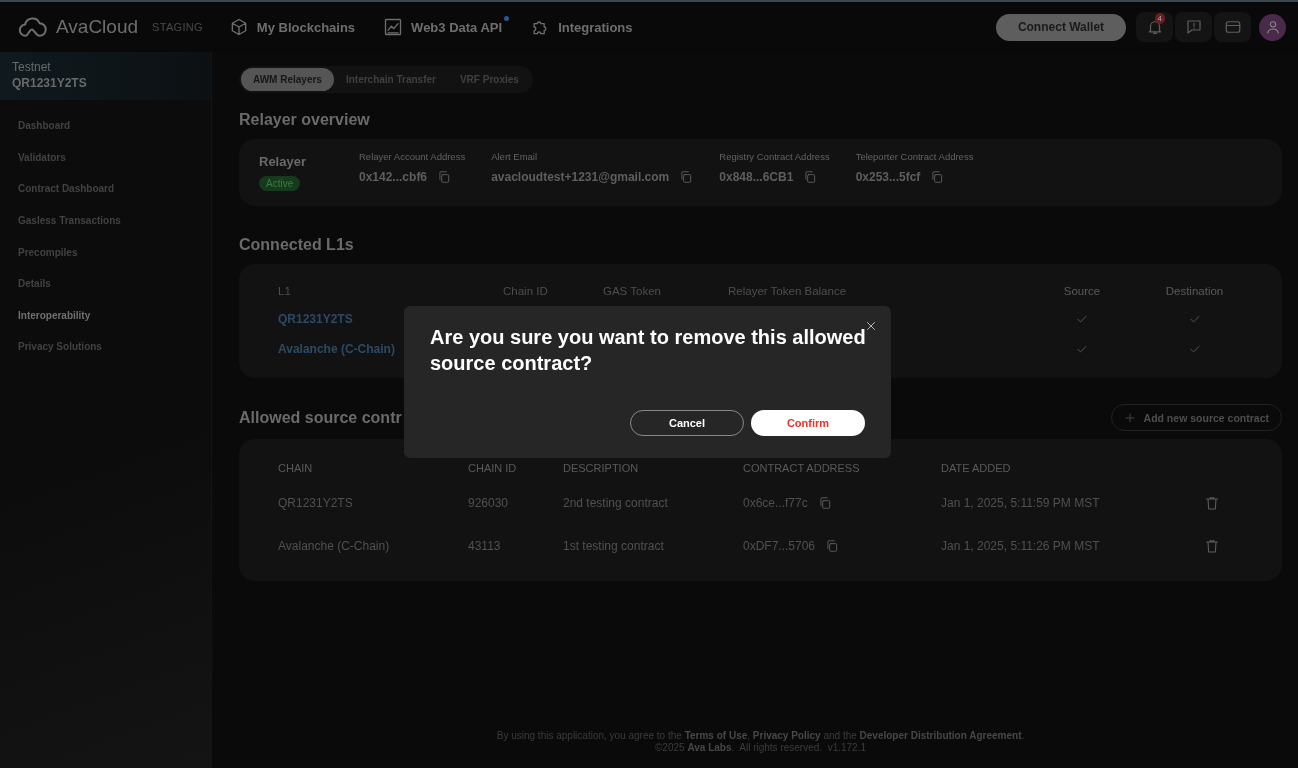  What do you see at coordinates (443, 27) in the screenshot?
I see `nav-link: Web3 Data API` at bounding box center [443, 27].